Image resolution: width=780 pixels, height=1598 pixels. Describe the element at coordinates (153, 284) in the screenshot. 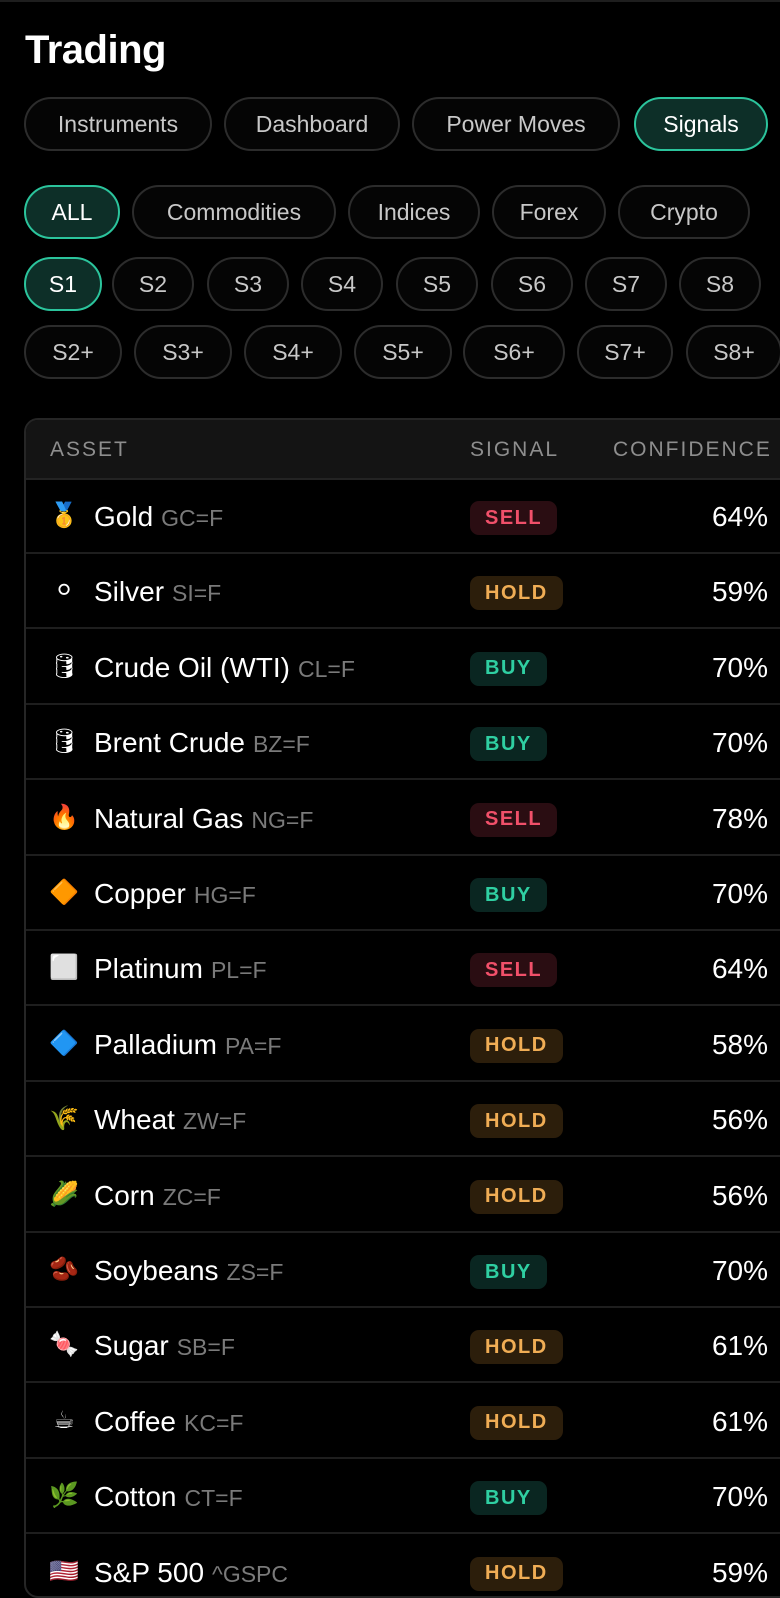

I see `strength-s2: S2` at that location.